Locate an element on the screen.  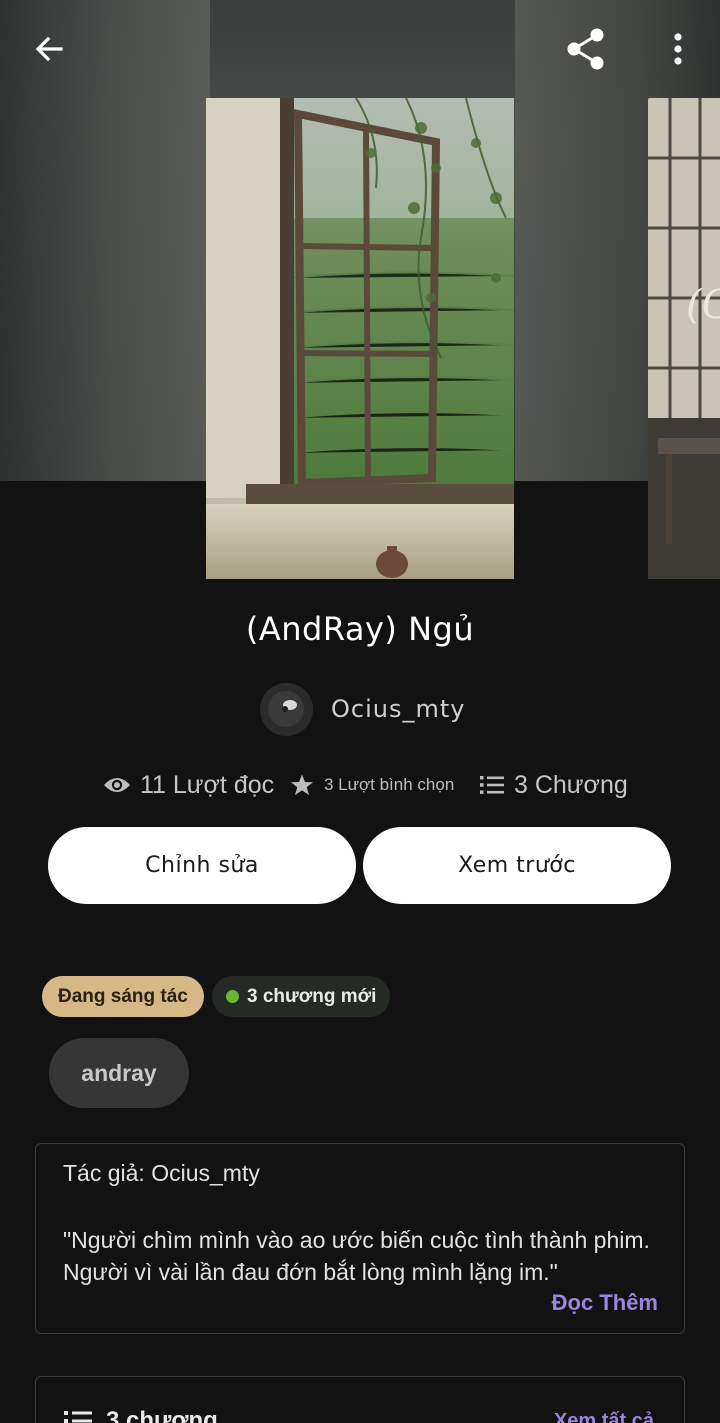
reads-stat: 11 Lượt đọc is located at coordinates (188, 785).